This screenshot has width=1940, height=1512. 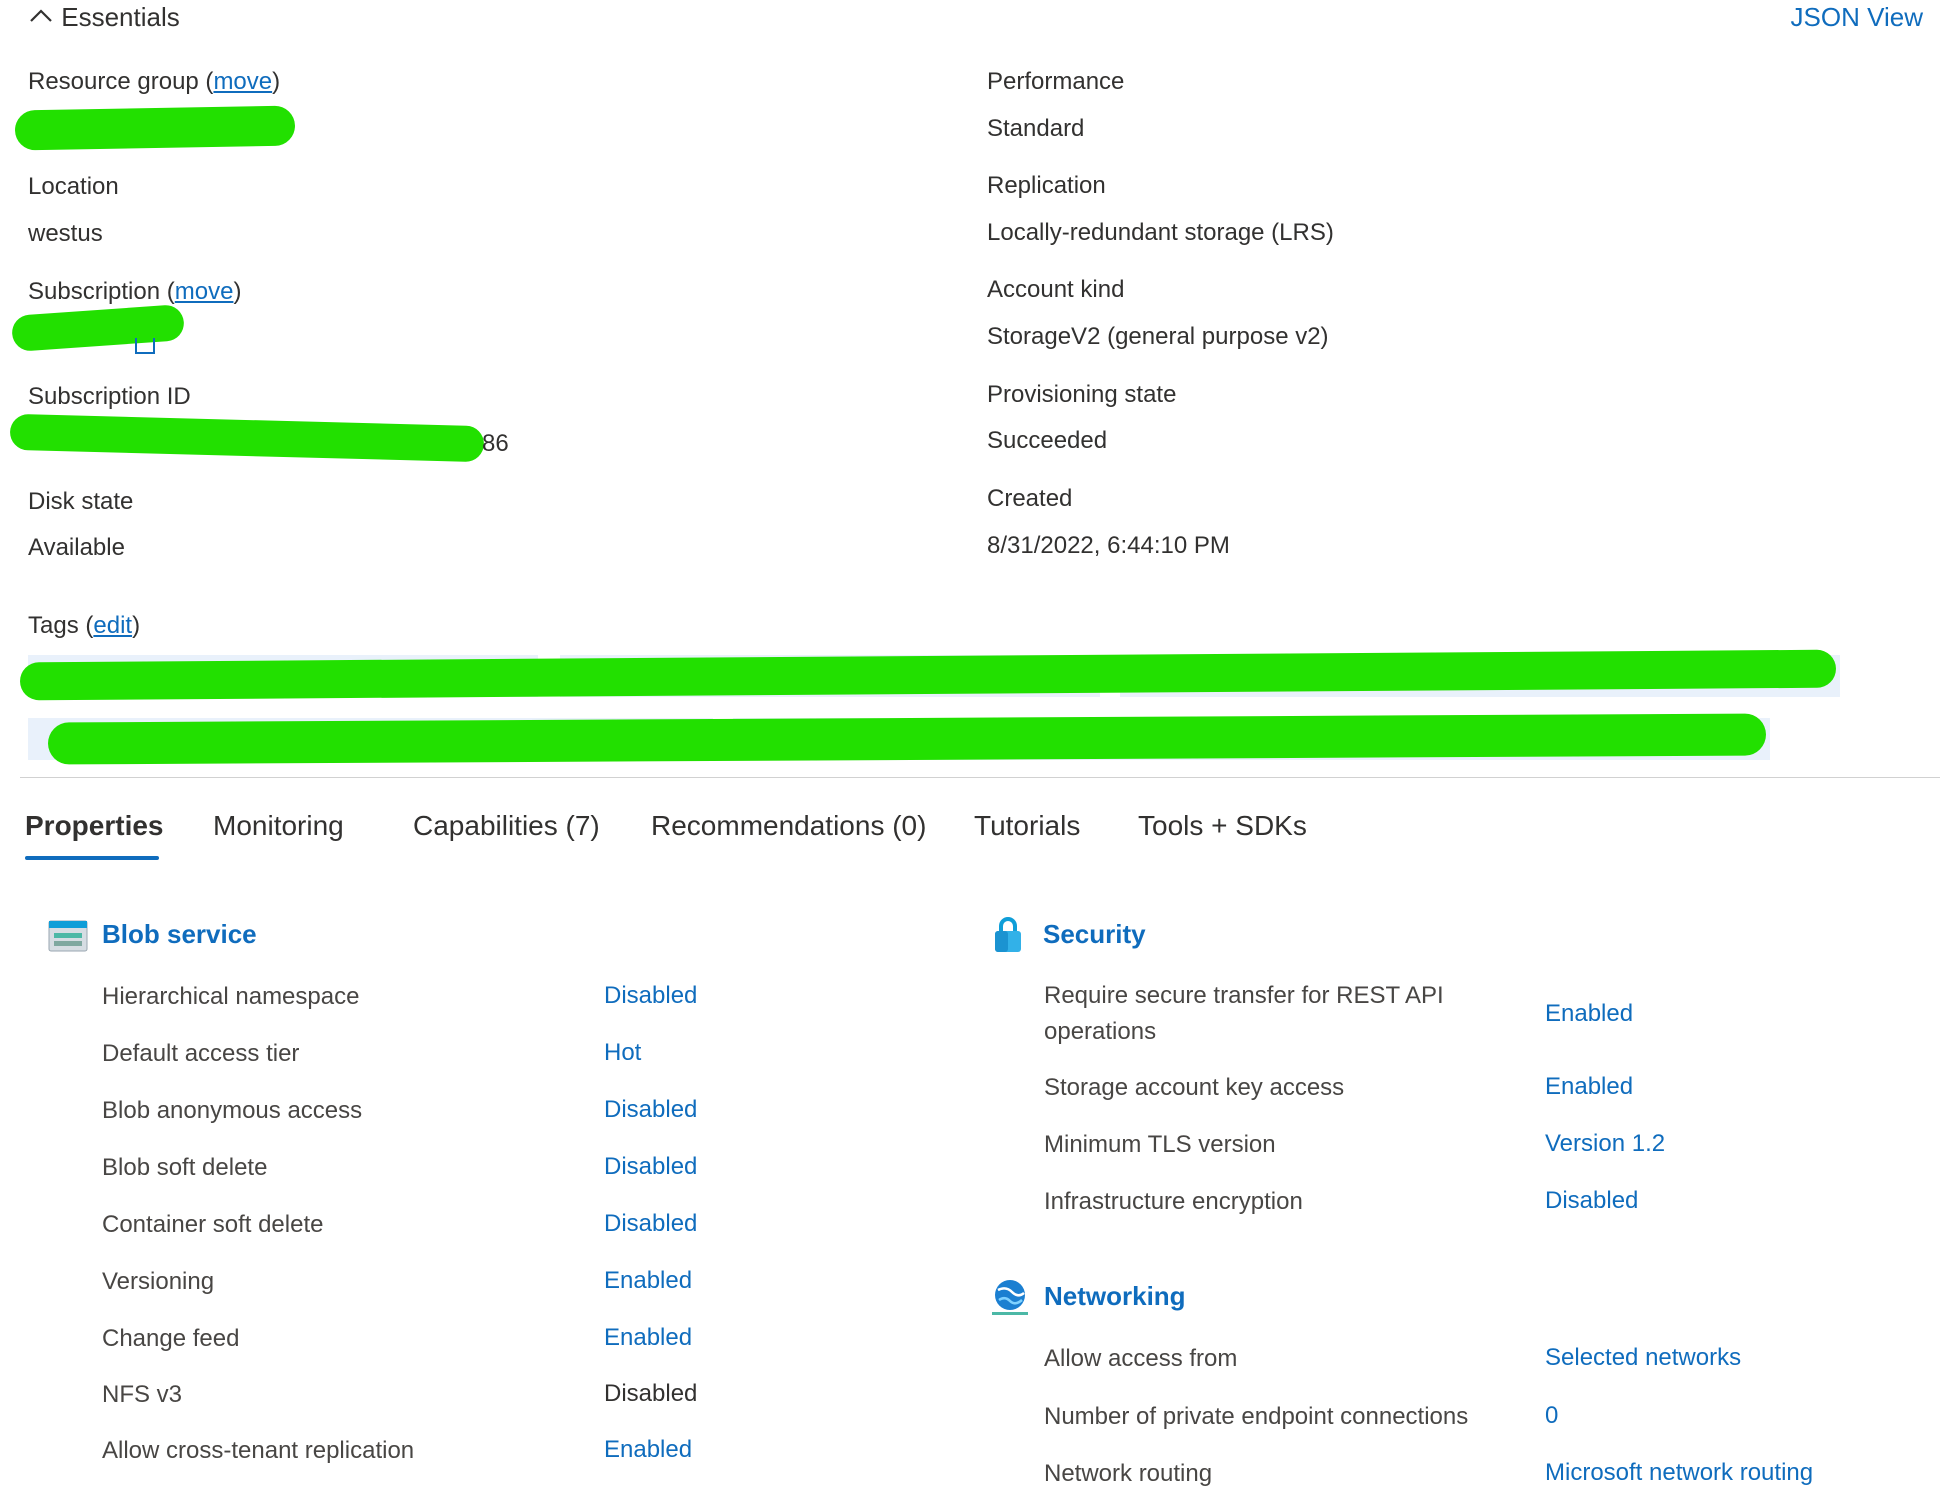 What do you see at coordinates (1115, 1296) in the screenshot?
I see `networking-title: Networking` at bounding box center [1115, 1296].